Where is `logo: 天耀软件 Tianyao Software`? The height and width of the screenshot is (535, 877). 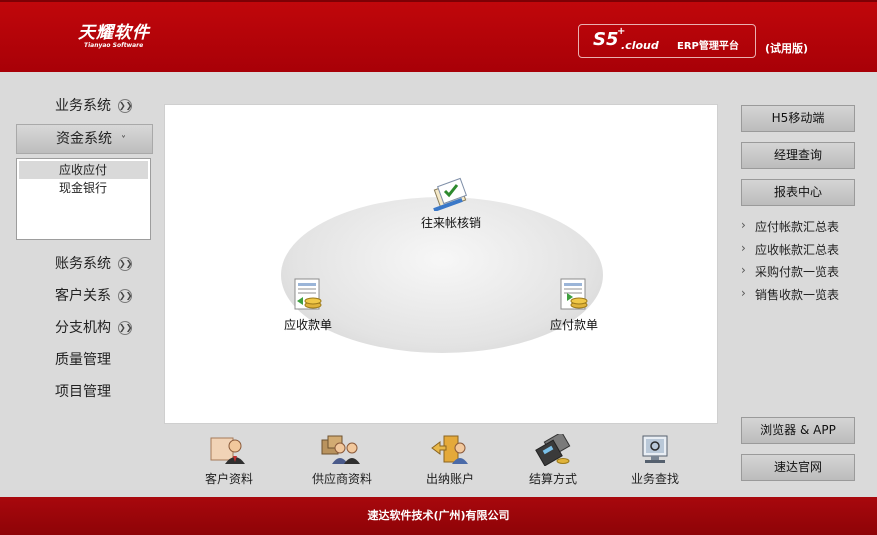 logo: 天耀软件 Tianyao Software is located at coordinates (114, 37).